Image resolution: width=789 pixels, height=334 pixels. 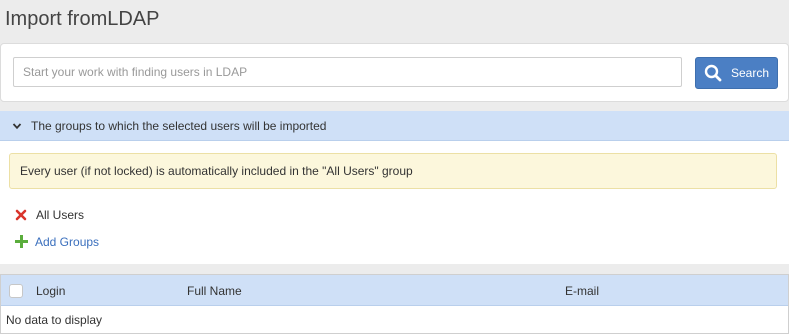 I want to click on select-all-checkbox, so click(x=16, y=291).